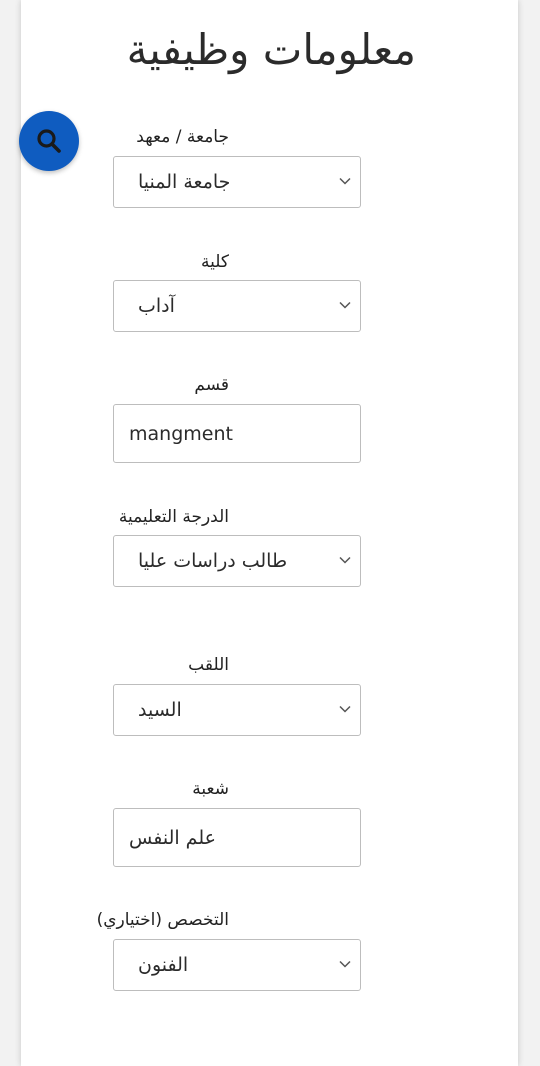 This screenshot has width=540, height=1066. Describe the element at coordinates (162, 920) in the screenshot. I see `specialization-label: التخصص (اختياري)` at that location.